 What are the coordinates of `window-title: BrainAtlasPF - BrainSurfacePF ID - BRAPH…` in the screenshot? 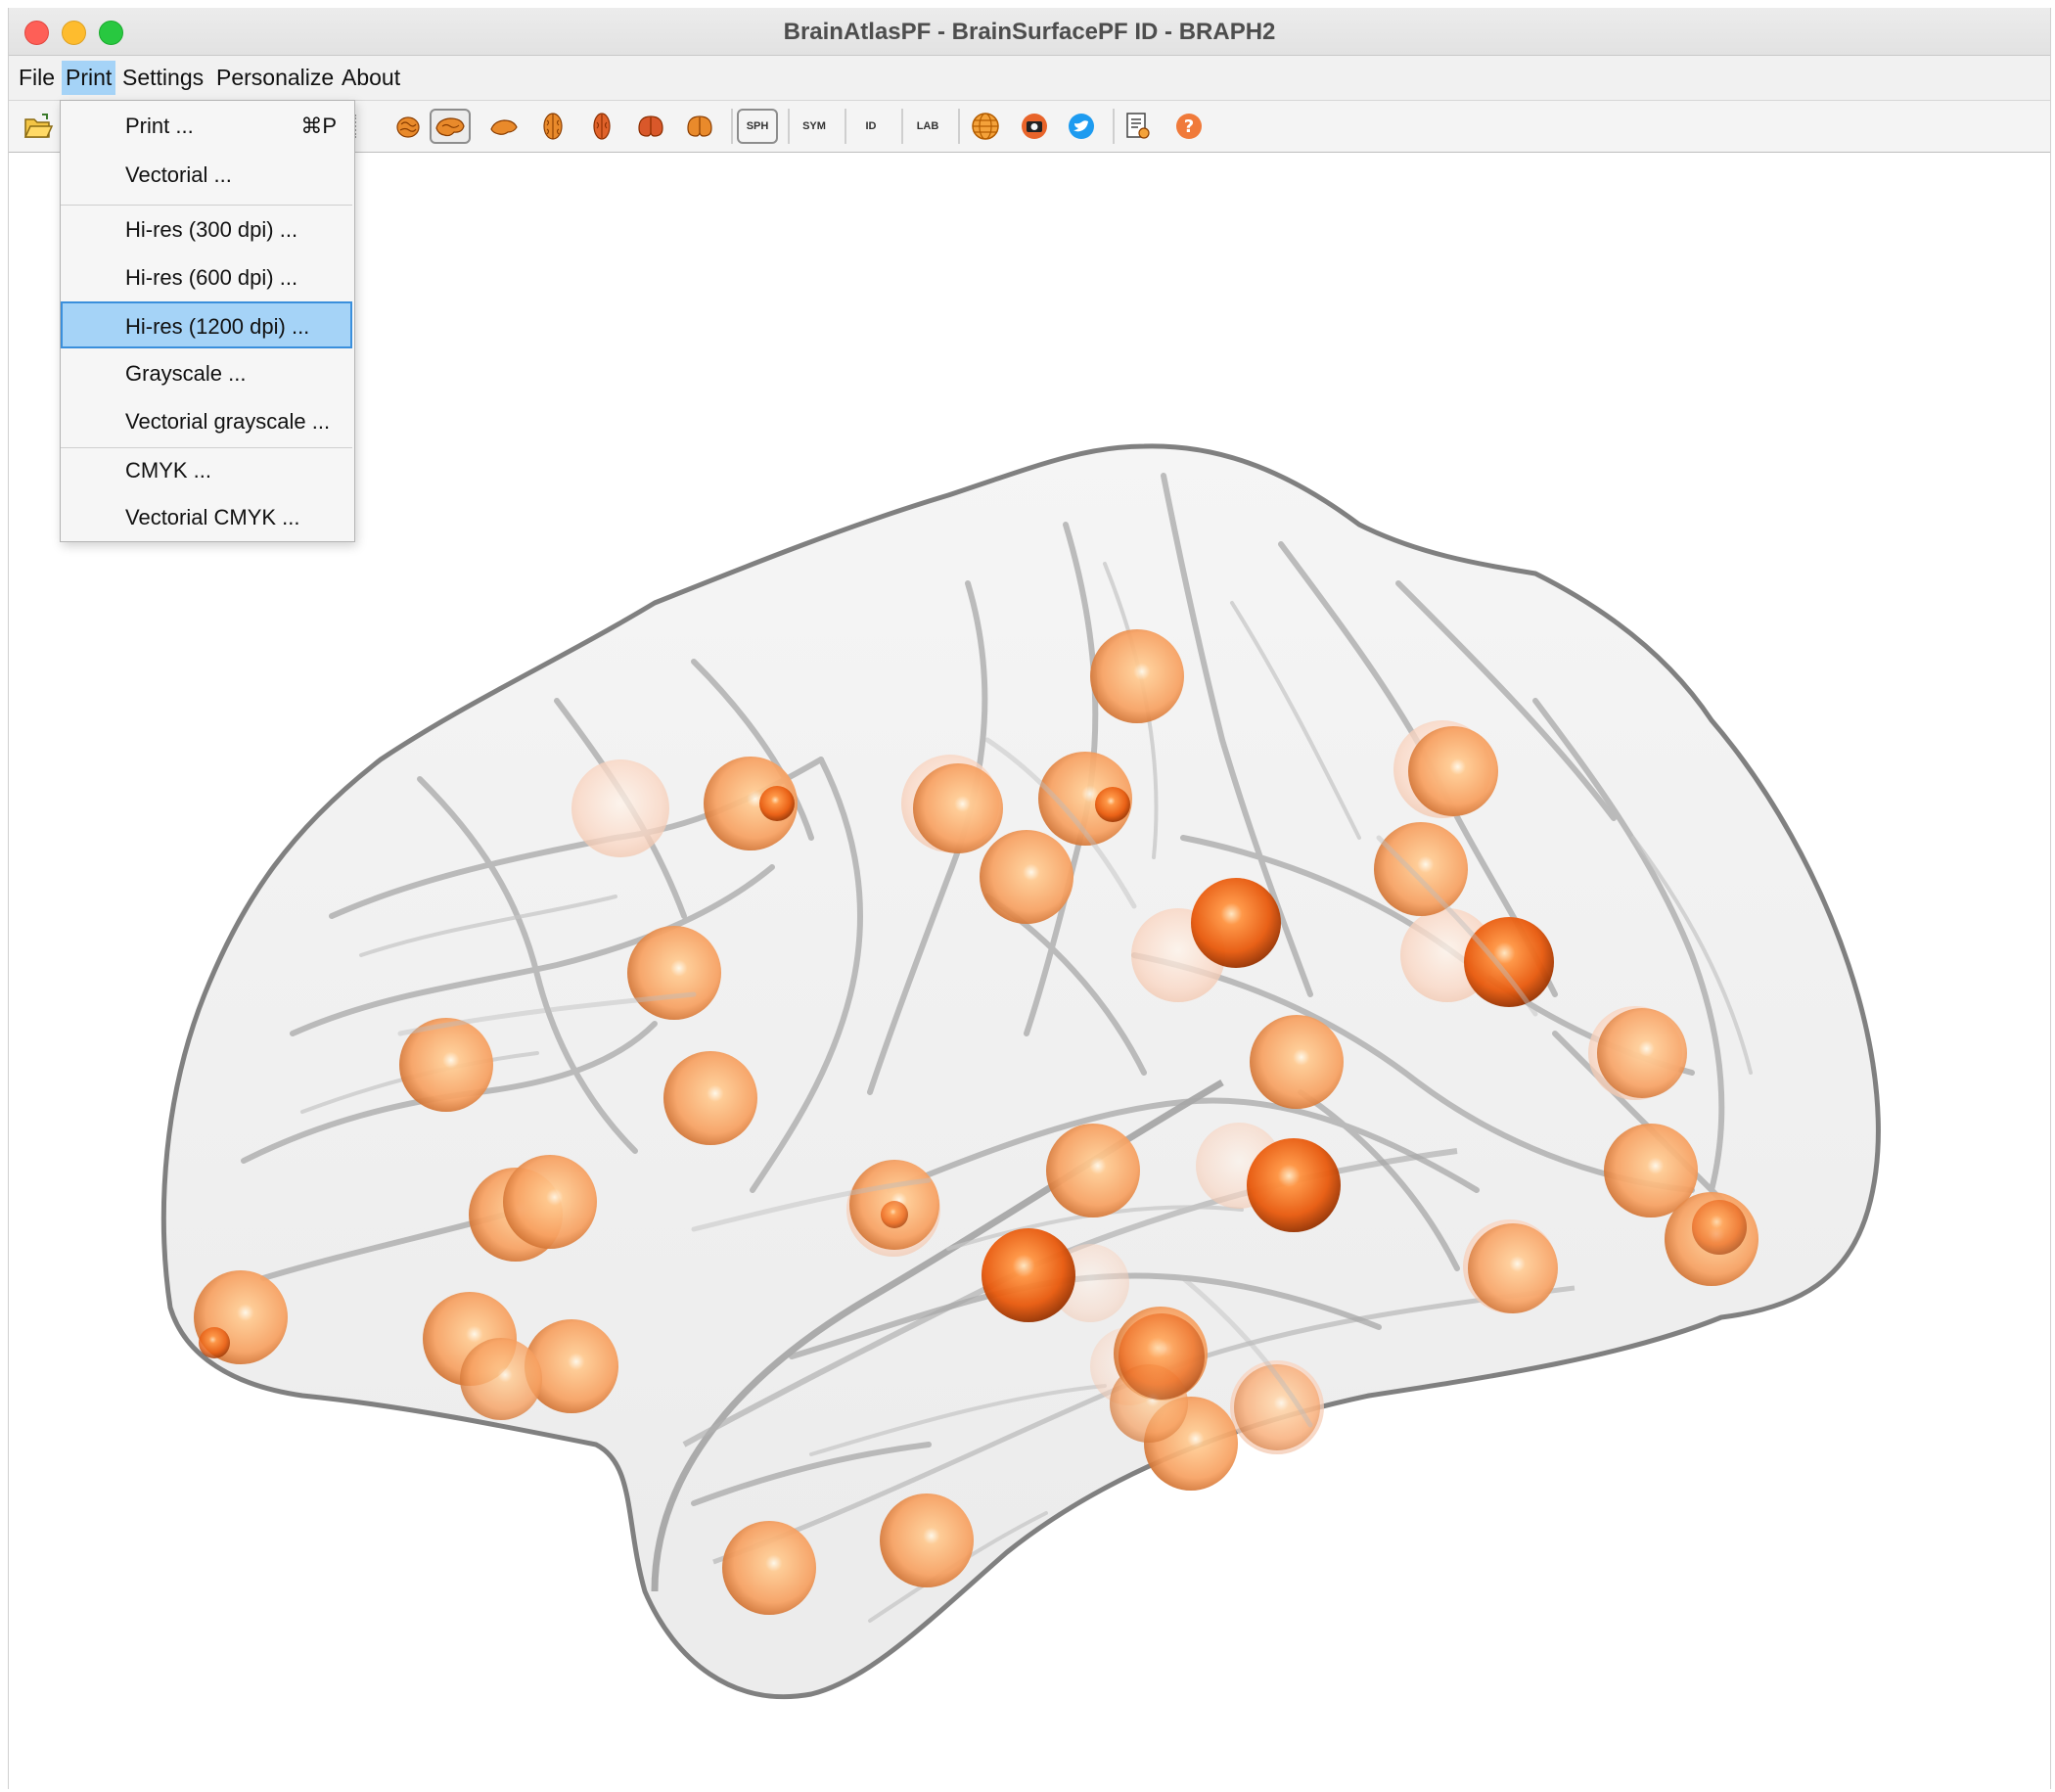 It's located at (1029, 32).